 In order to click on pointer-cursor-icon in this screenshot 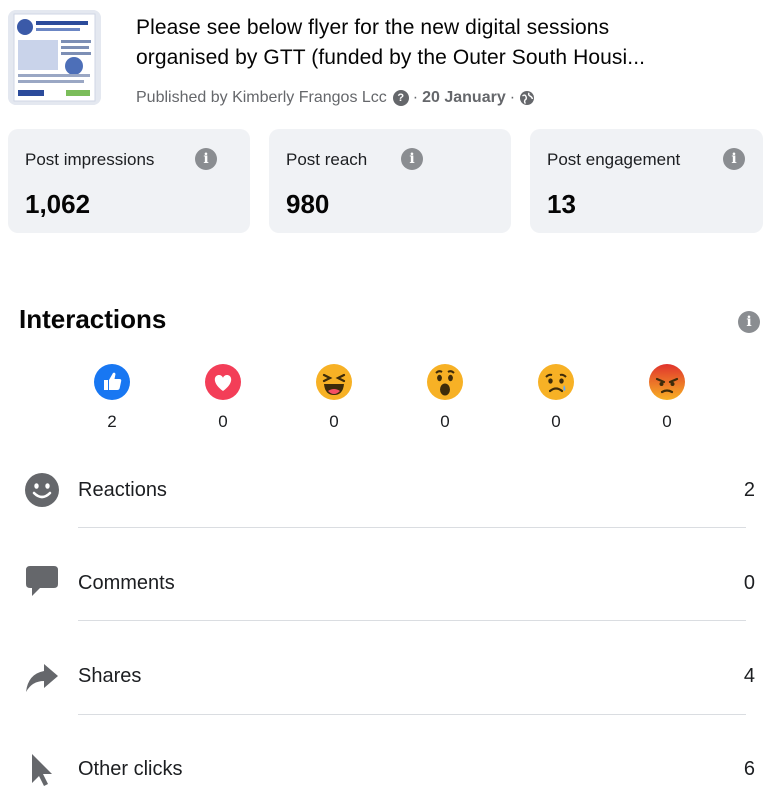, I will do `click(42, 770)`.